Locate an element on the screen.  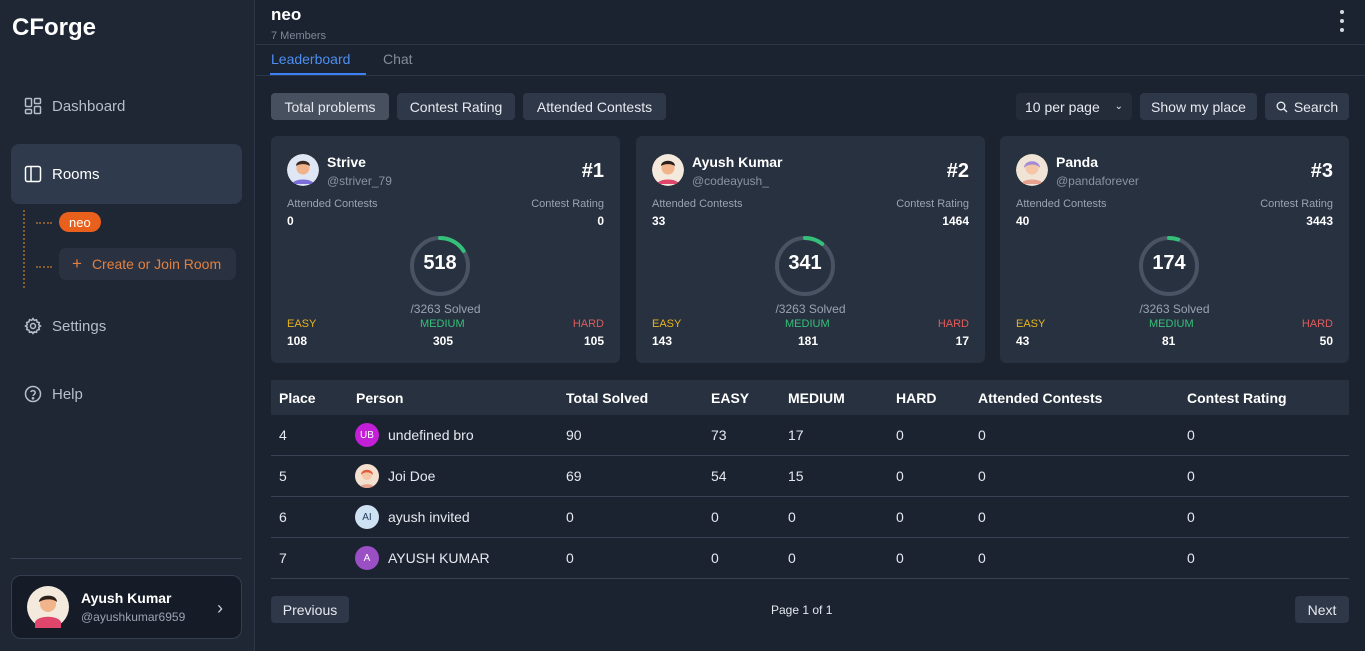
avatar: A is located at coordinates (367, 558).